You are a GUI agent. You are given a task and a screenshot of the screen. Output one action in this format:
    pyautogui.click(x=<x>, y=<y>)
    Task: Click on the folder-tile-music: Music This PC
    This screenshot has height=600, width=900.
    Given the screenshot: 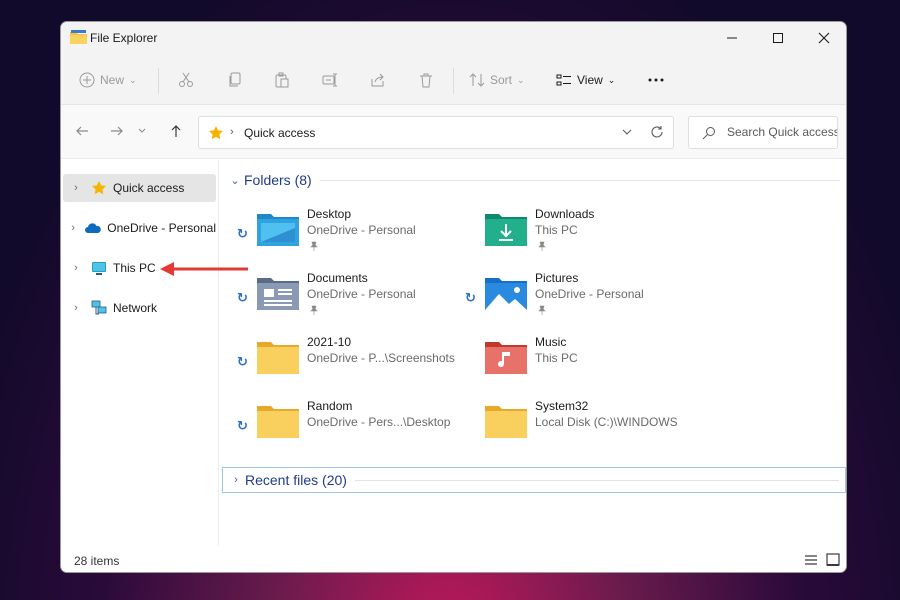 What is the action you would take?
    pyautogui.click(x=562, y=362)
    